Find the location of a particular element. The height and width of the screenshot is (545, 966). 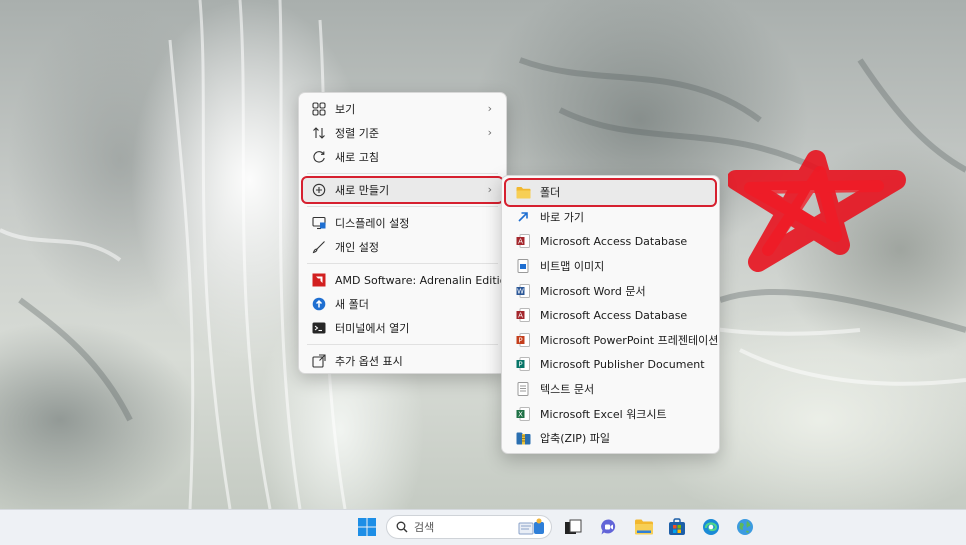

task-view-button is located at coordinates (573, 527).